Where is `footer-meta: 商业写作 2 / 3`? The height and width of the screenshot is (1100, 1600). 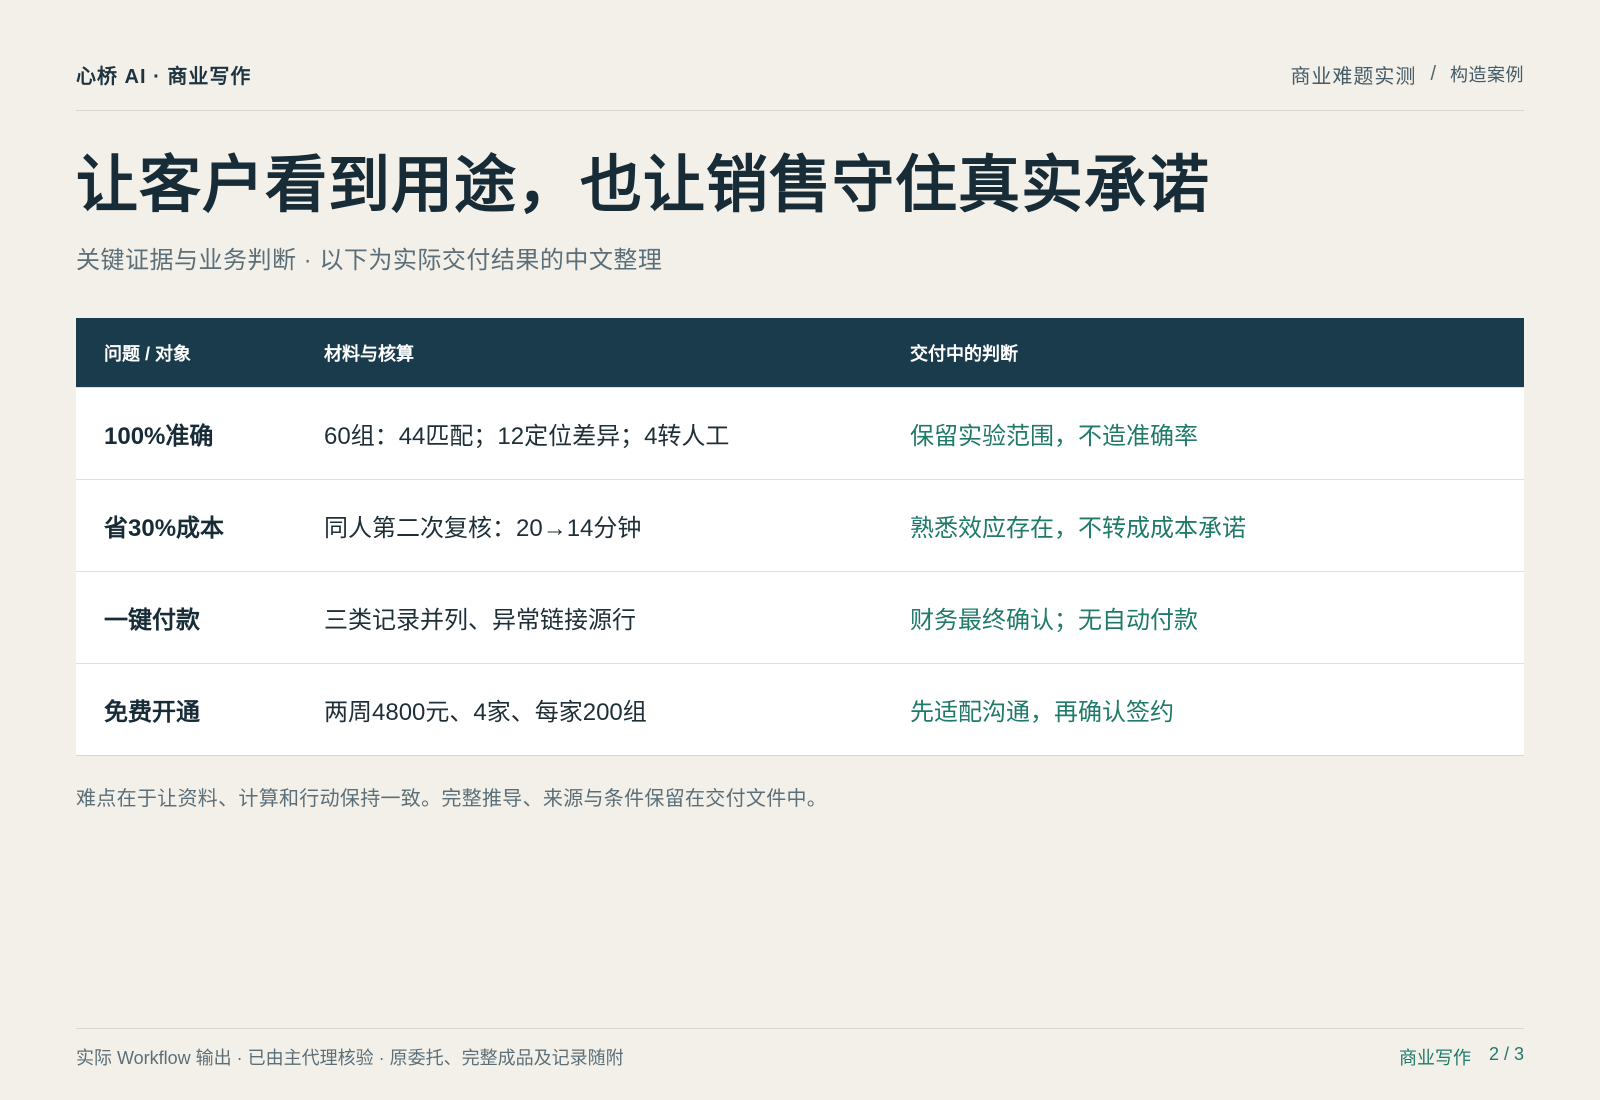 footer-meta: 商业写作 2 / 3 is located at coordinates (1461, 1057).